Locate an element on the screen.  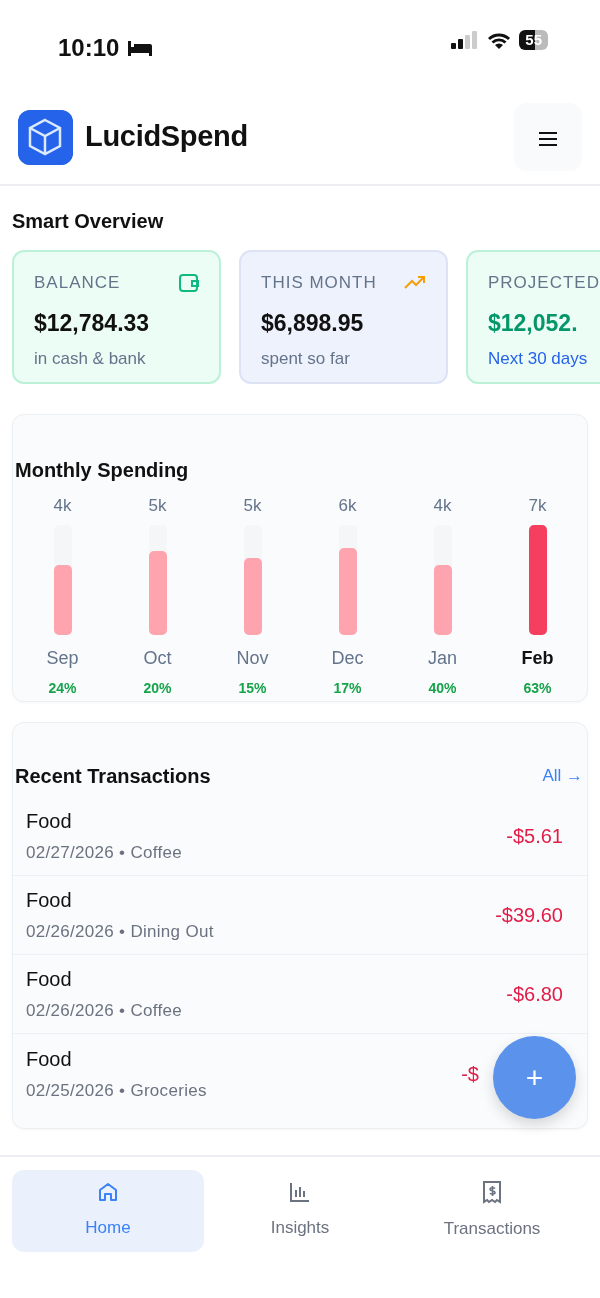
card-amount: $12,784.33 is located at coordinates (92, 323).